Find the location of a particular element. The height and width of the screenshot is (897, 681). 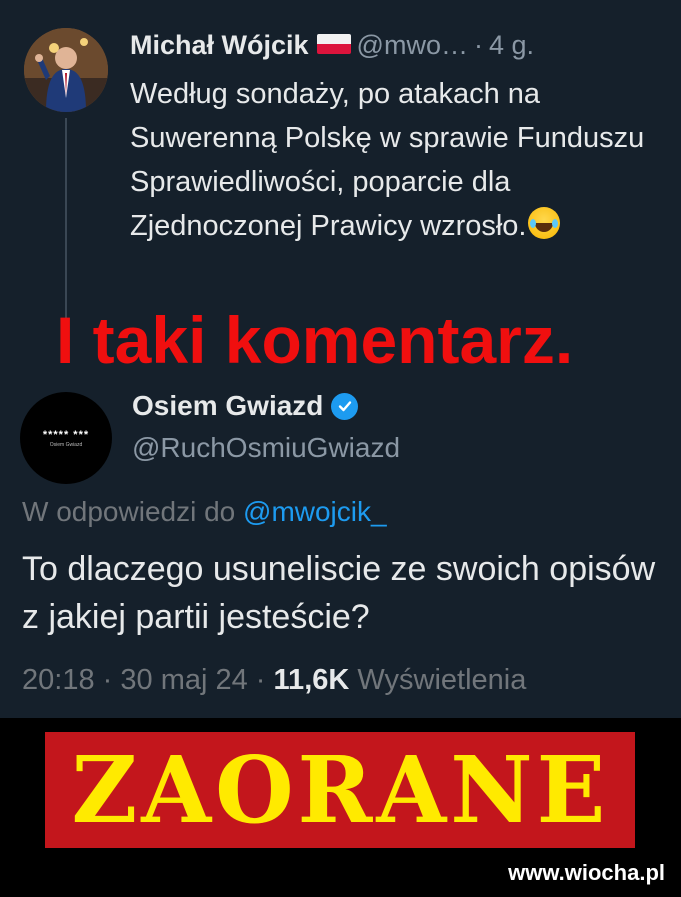

tweet-time: 20:18 is located at coordinates (58, 680).